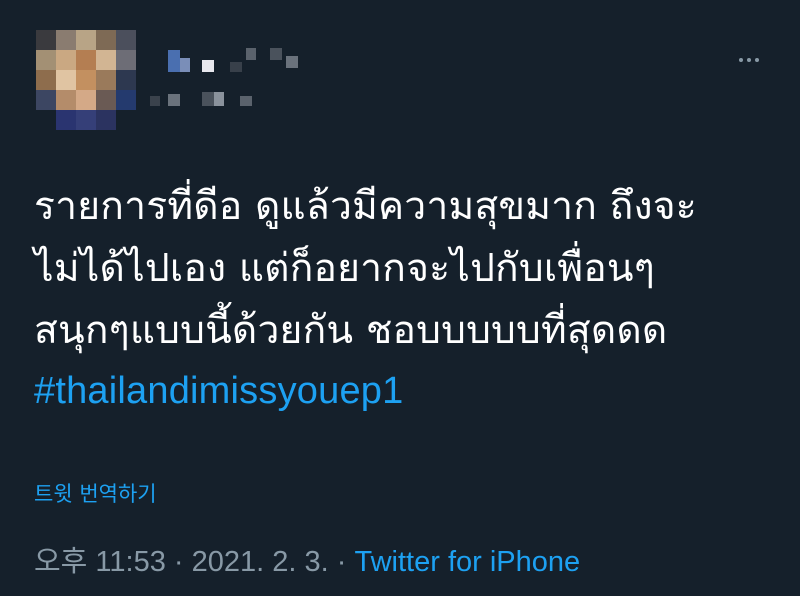 Image resolution: width=800 pixels, height=596 pixels. I want to click on avatar, so click(86, 80).